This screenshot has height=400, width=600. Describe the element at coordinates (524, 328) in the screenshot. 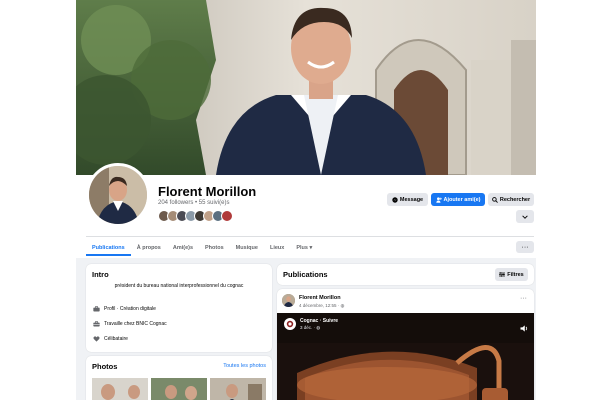

I see `volume-icon` at that location.